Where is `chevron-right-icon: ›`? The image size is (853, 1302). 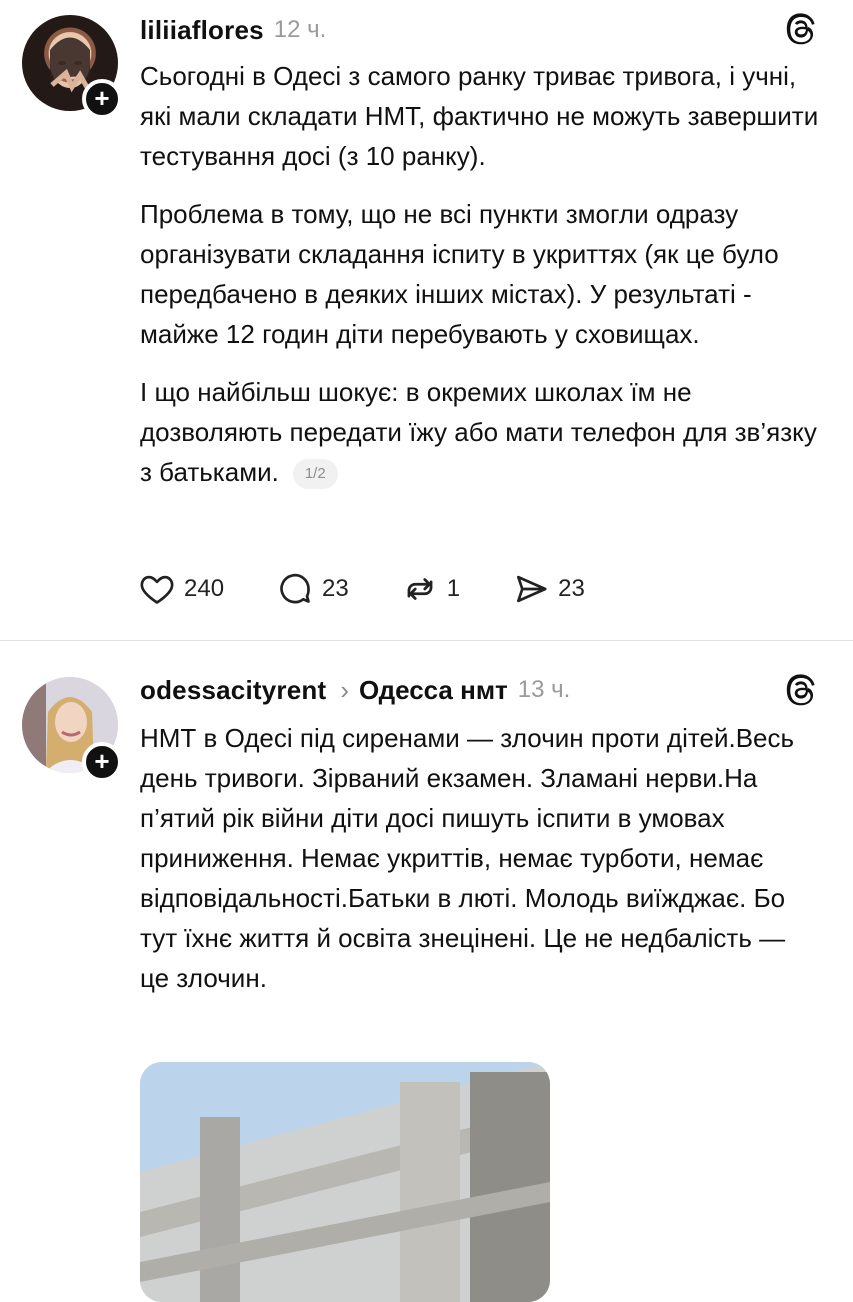 chevron-right-icon: › is located at coordinates (344, 689).